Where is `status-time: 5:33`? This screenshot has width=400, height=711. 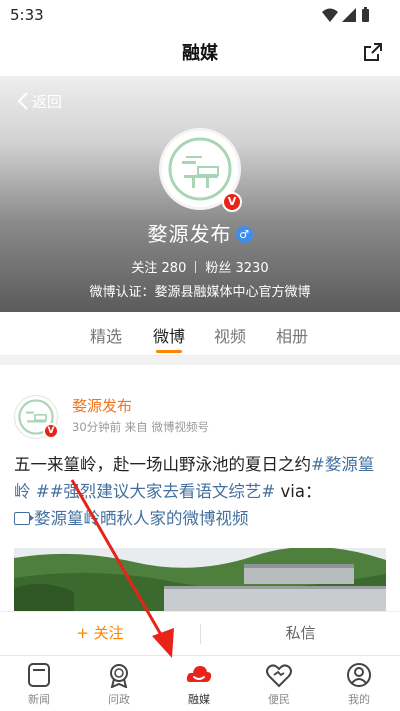
status-time: 5:33 is located at coordinates (27, 15).